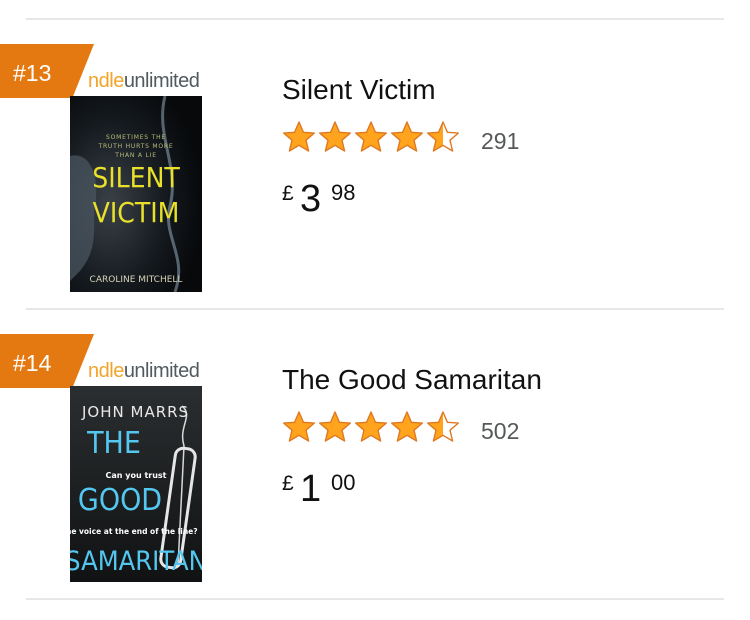 This screenshot has width=750, height=620. Describe the element at coordinates (136, 137) in the screenshot. I see `cover-tagline: SOMETIMES THE` at that location.